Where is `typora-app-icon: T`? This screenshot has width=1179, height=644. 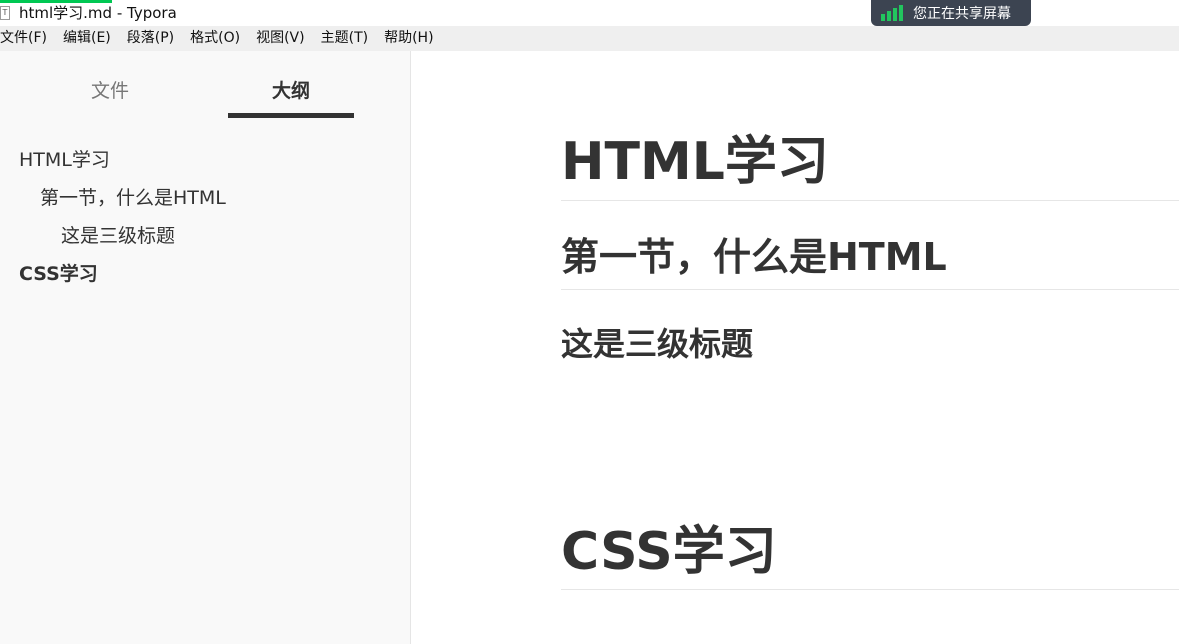 typora-app-icon: T is located at coordinates (5, 13).